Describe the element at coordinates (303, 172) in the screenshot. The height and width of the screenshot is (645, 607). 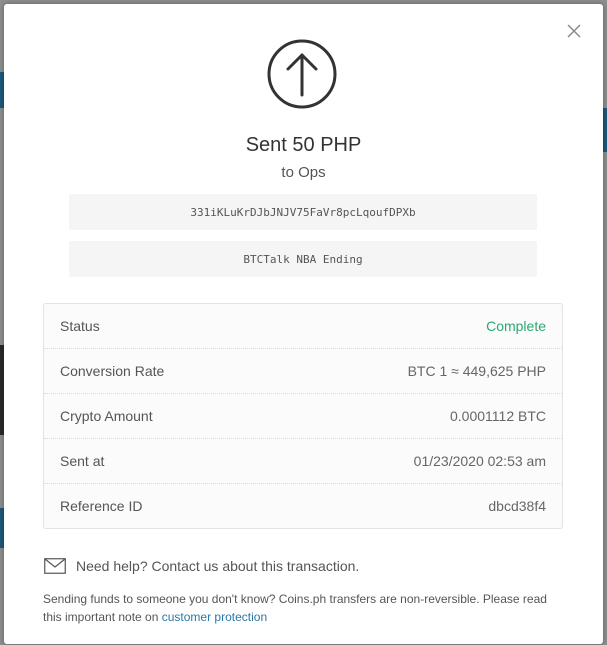
I see `recipient-name: to Ops` at that location.